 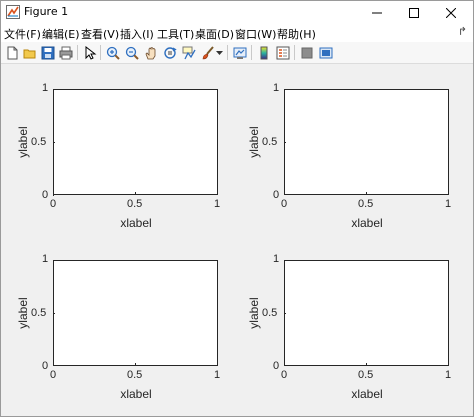 I want to click on menu-view: 查看(V), so click(x=100, y=34).